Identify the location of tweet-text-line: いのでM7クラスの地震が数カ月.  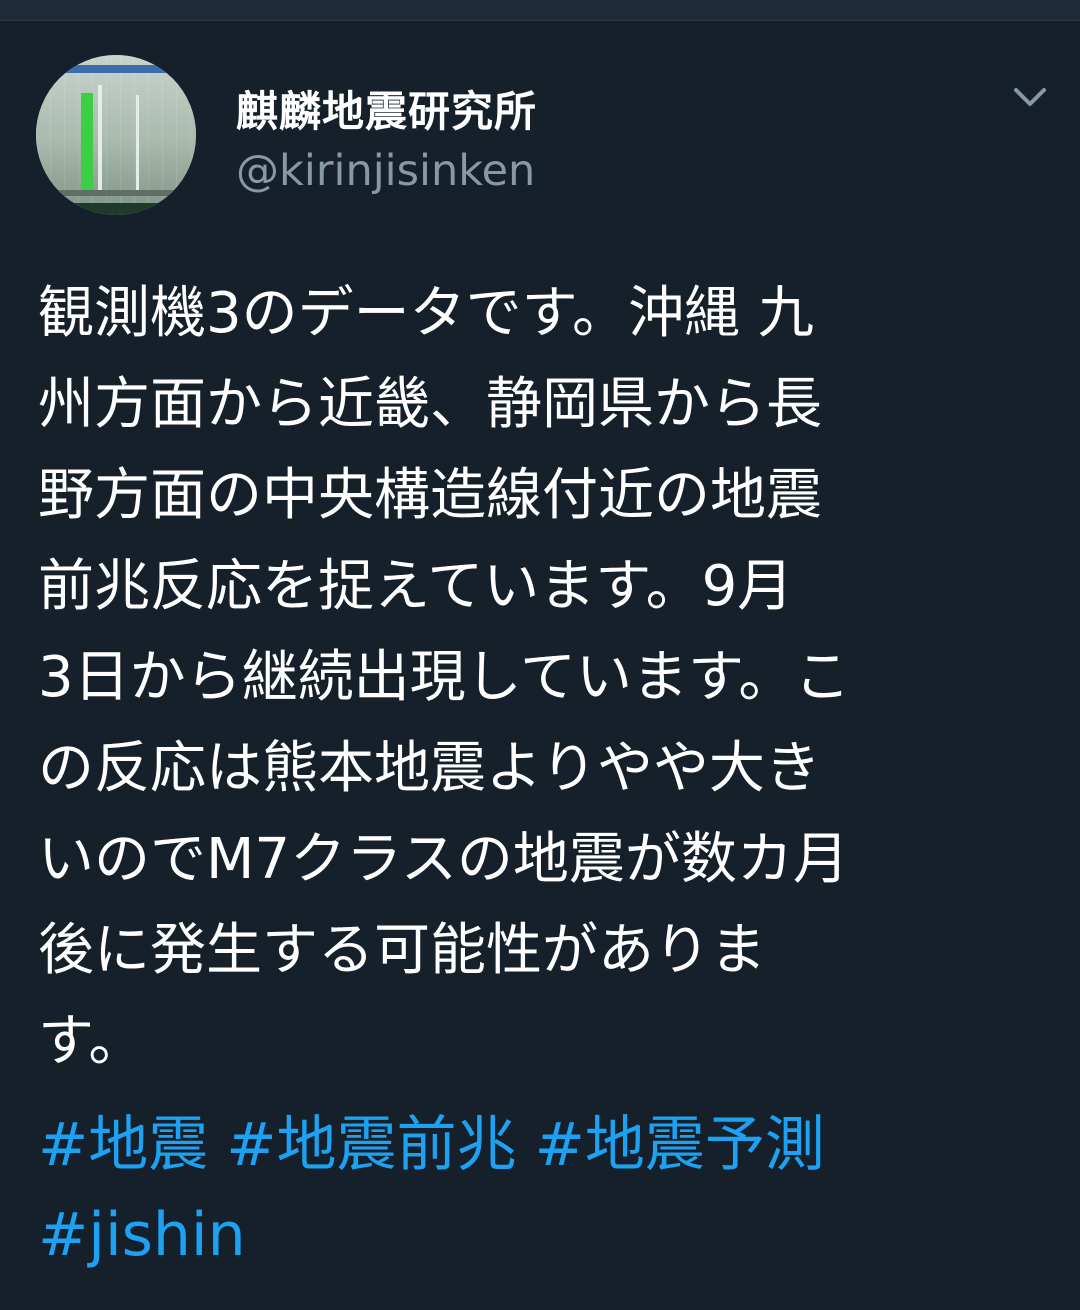
(443, 859).